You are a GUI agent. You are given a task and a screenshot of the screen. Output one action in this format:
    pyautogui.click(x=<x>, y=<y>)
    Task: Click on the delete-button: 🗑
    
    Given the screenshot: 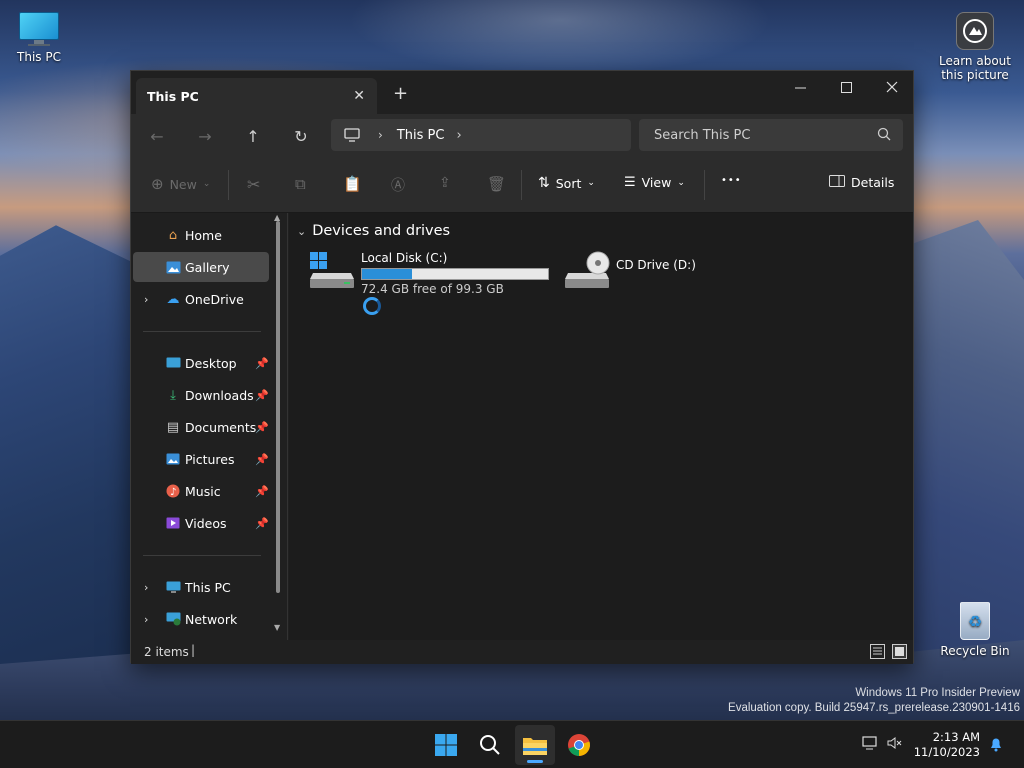 What is the action you would take?
    pyautogui.click(x=496, y=184)
    